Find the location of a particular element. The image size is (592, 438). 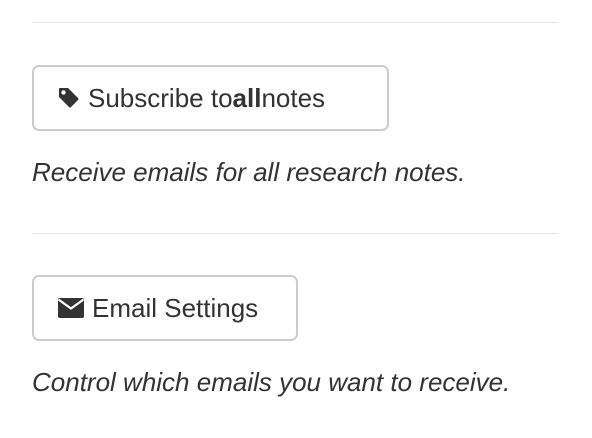

subscribe-label-suffix: notes is located at coordinates (293, 97).